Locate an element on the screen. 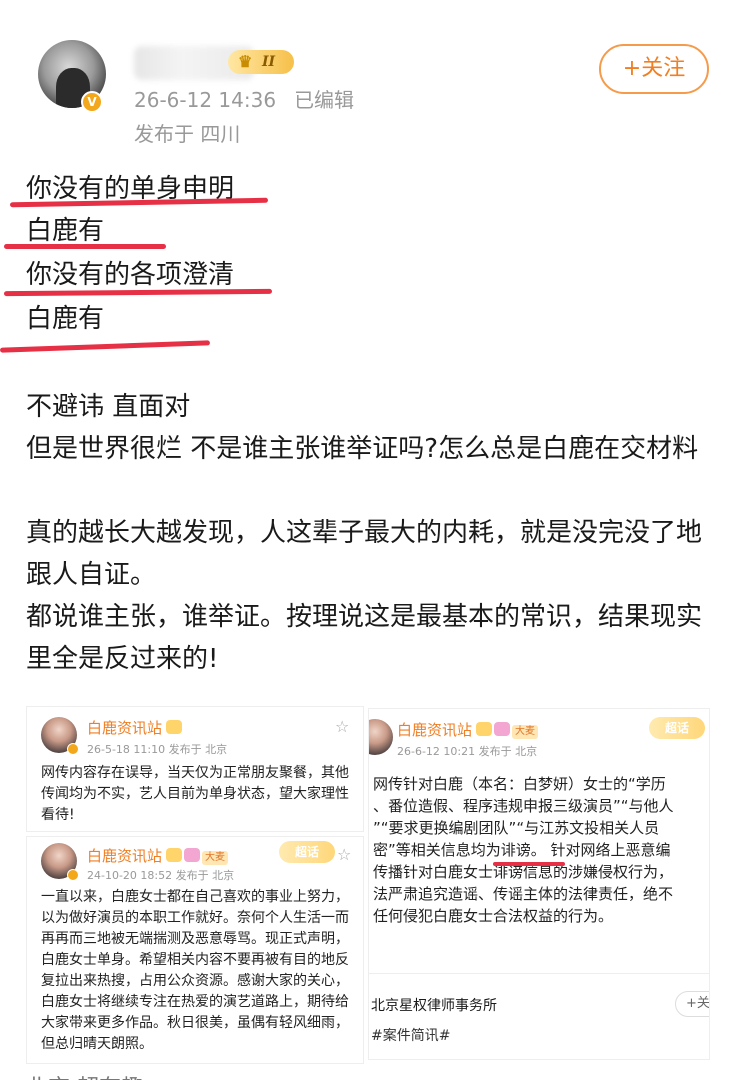  highlight-line-3: 你没有的各项澄清 is located at coordinates (130, 275).